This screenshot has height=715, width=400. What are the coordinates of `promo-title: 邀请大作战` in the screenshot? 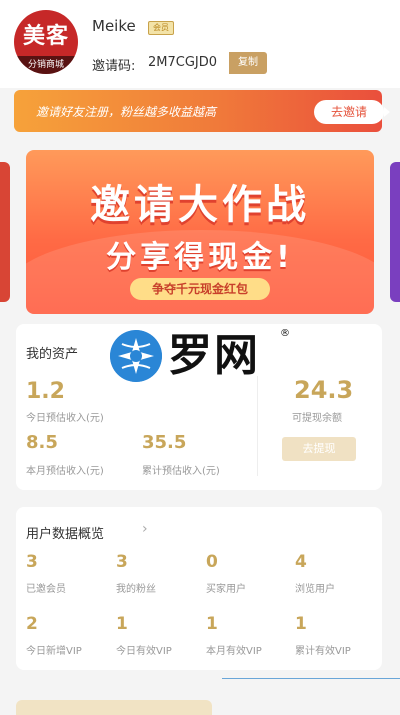 It's located at (200, 205).